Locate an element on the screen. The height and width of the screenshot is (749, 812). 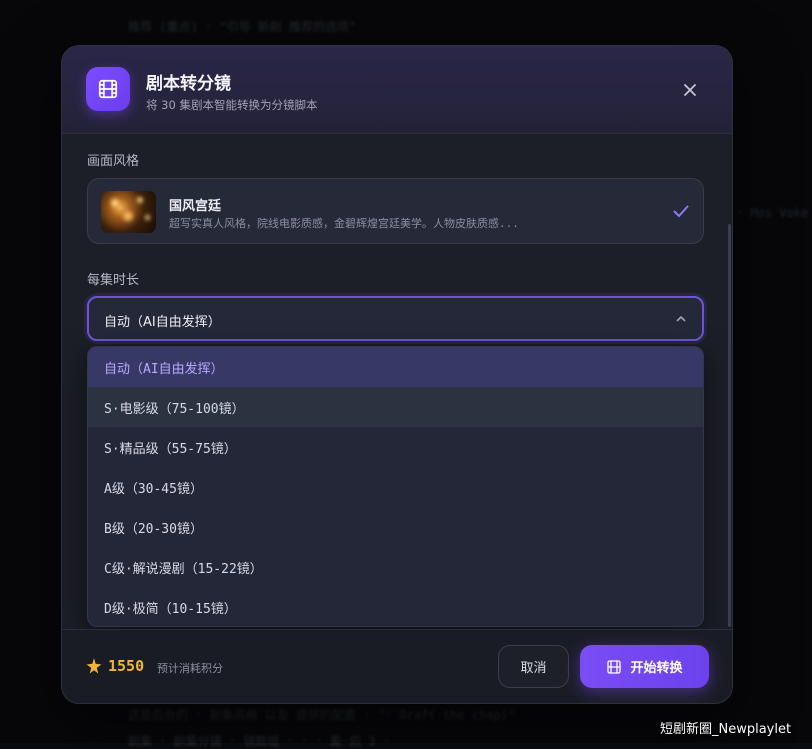
dropdown-option-s-premium: S·精品级（55-75镜） is located at coordinates (395, 447).